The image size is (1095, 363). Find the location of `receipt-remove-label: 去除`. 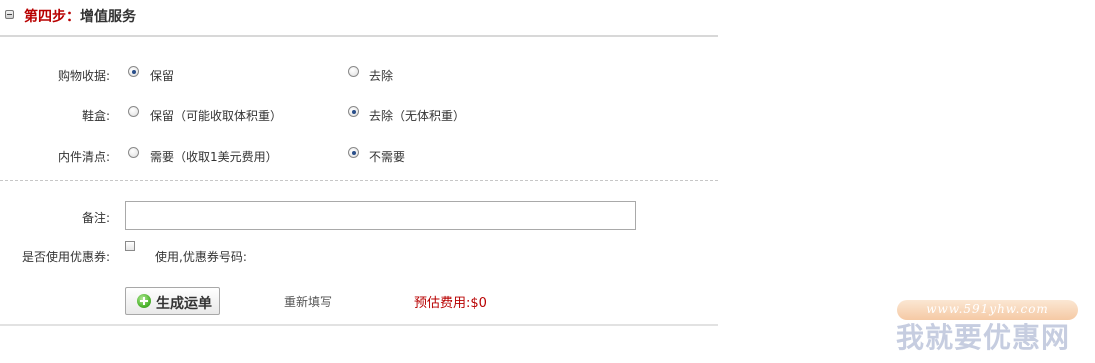

receipt-remove-label: 去除 is located at coordinates (381, 75).